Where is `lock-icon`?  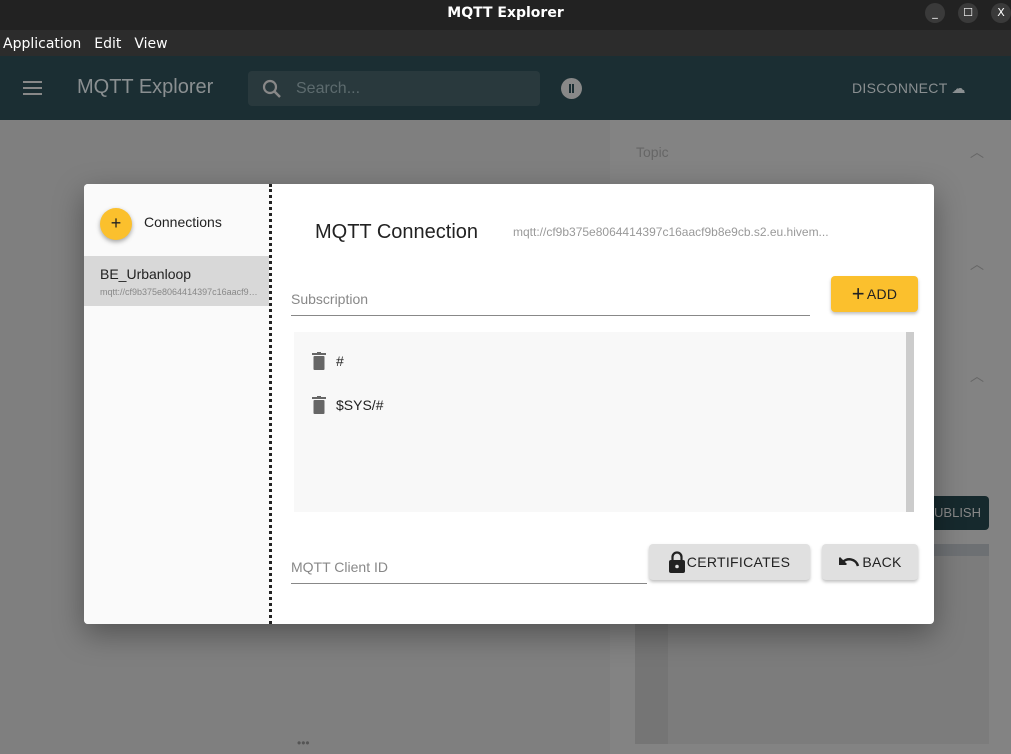
lock-icon is located at coordinates (676, 562).